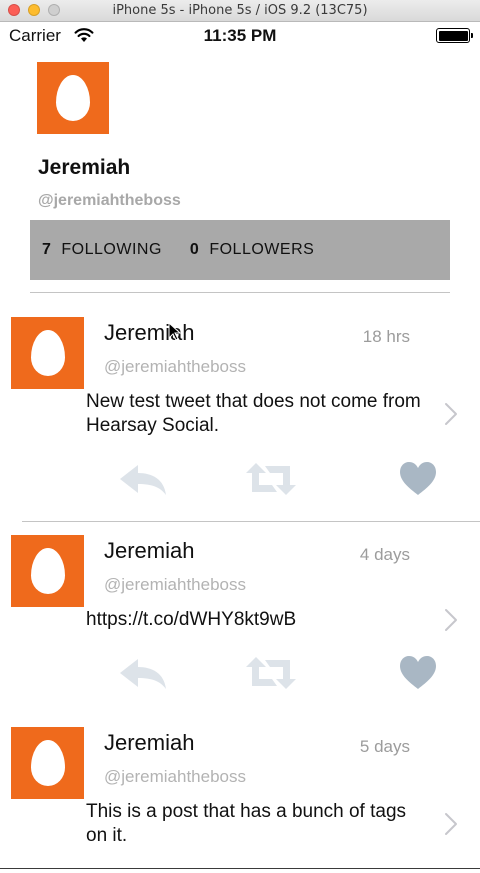 This screenshot has height=873, width=480. I want to click on profile-handle: @jeremiahtheboss, so click(109, 200).